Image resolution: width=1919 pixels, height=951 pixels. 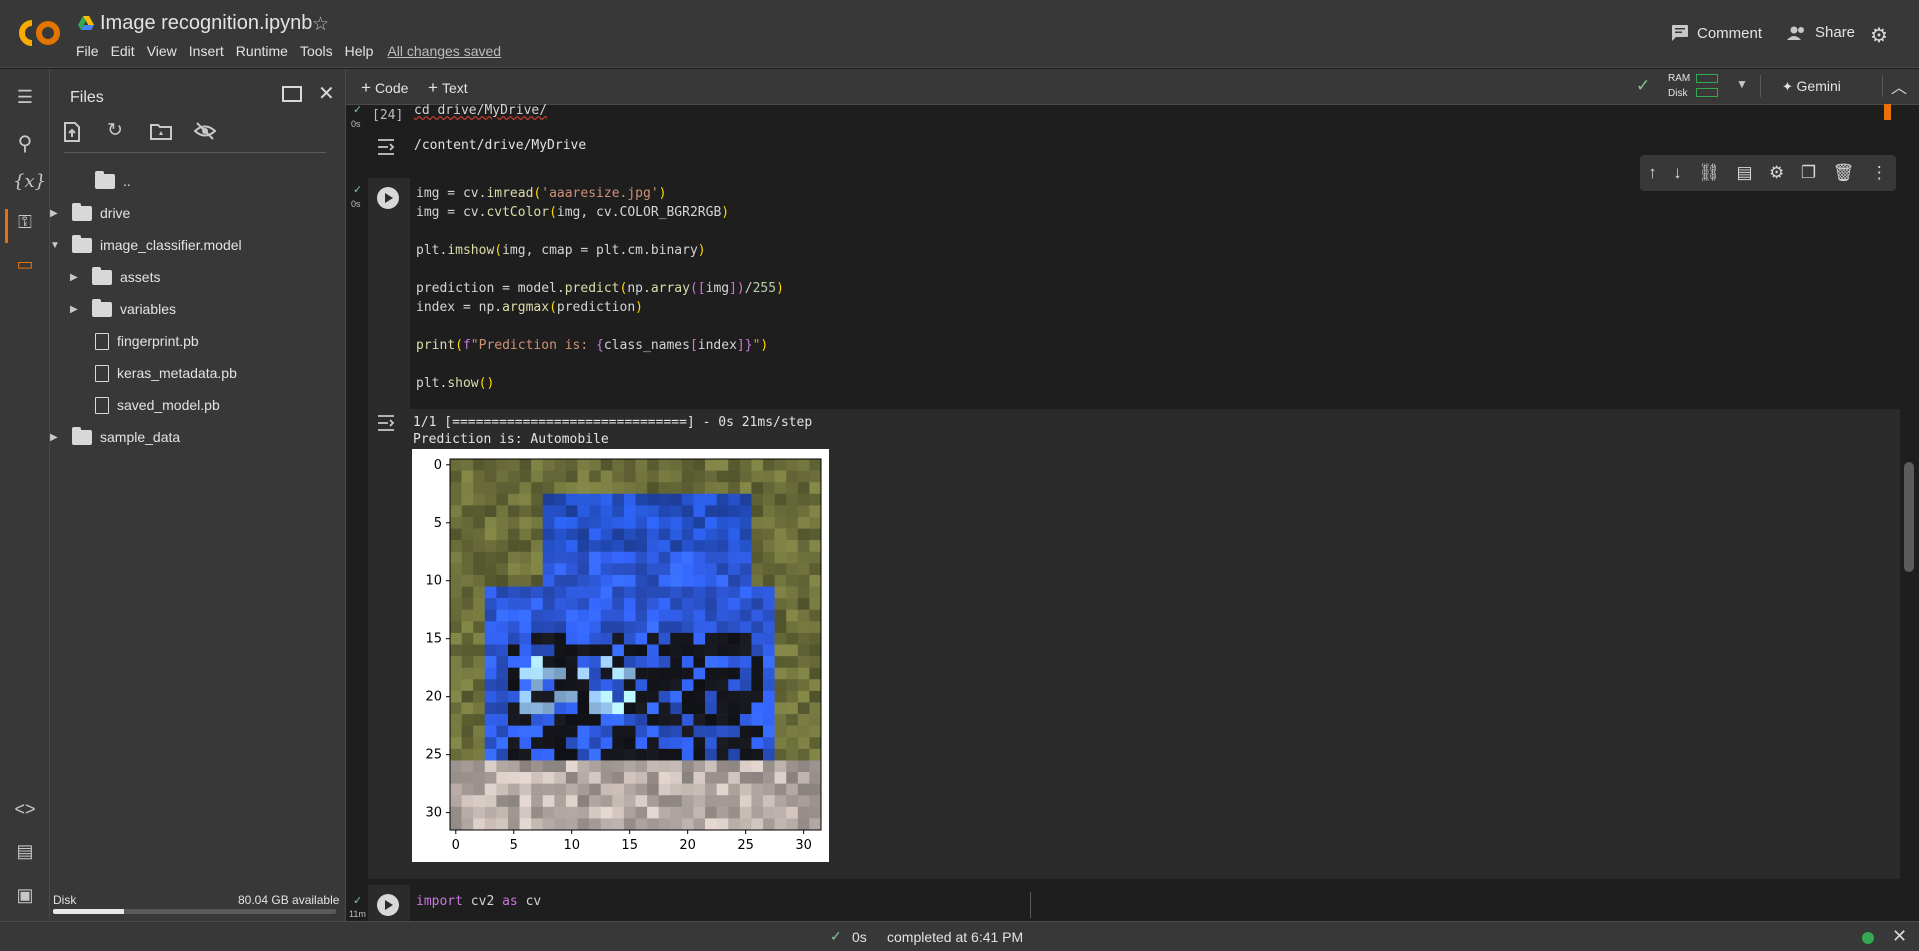 I want to click on runtime-dropdown-icon: ▼, so click(x=1742, y=84).